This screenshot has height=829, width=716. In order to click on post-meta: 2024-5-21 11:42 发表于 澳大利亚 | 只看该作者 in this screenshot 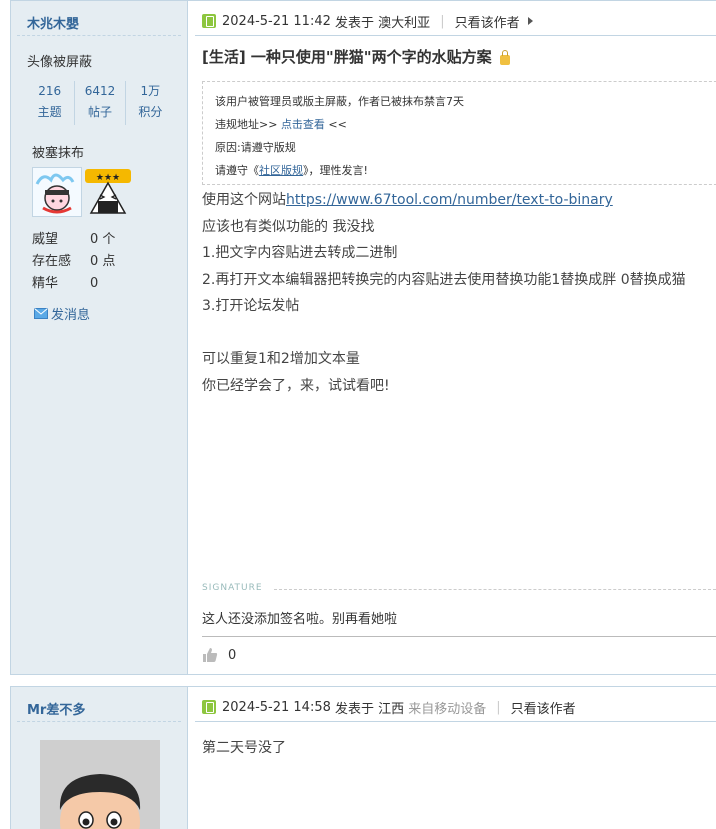, I will do `click(367, 21)`.